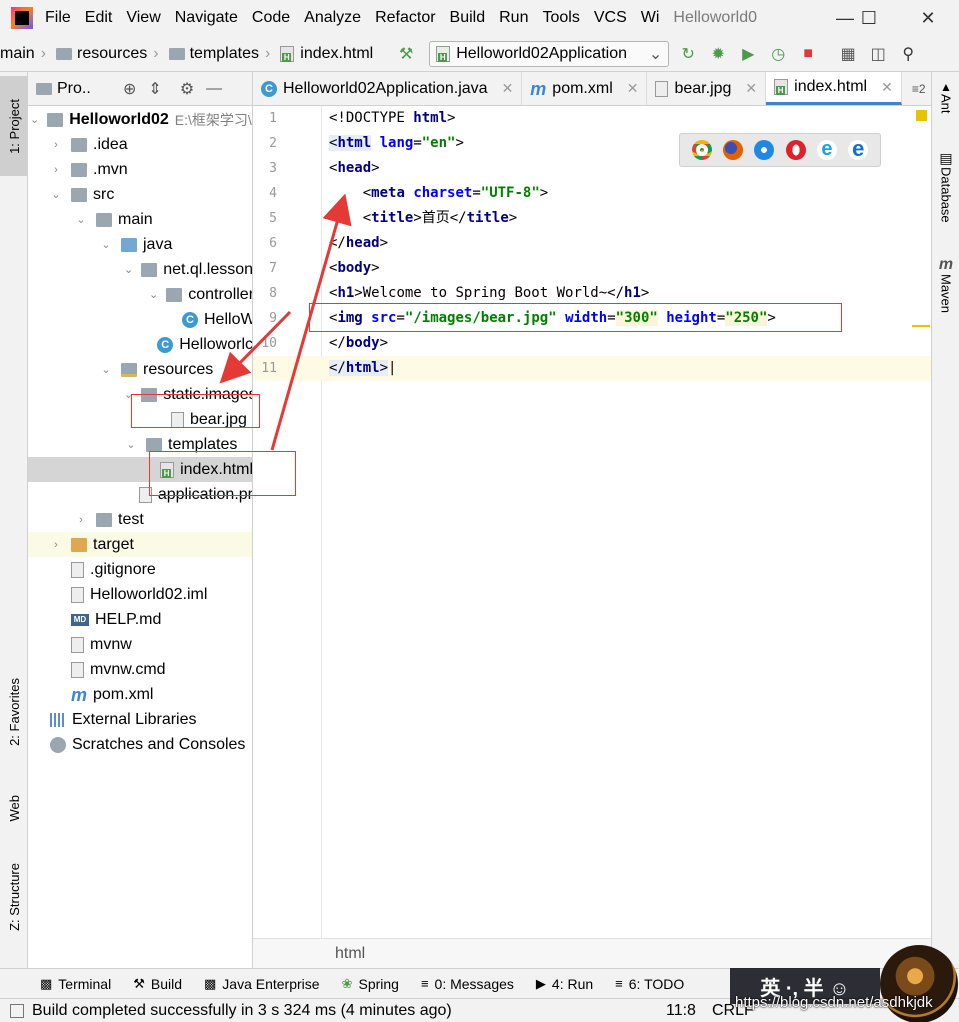  What do you see at coordinates (688, 54) in the screenshot?
I see `rerun-icon: ↻` at bounding box center [688, 54].